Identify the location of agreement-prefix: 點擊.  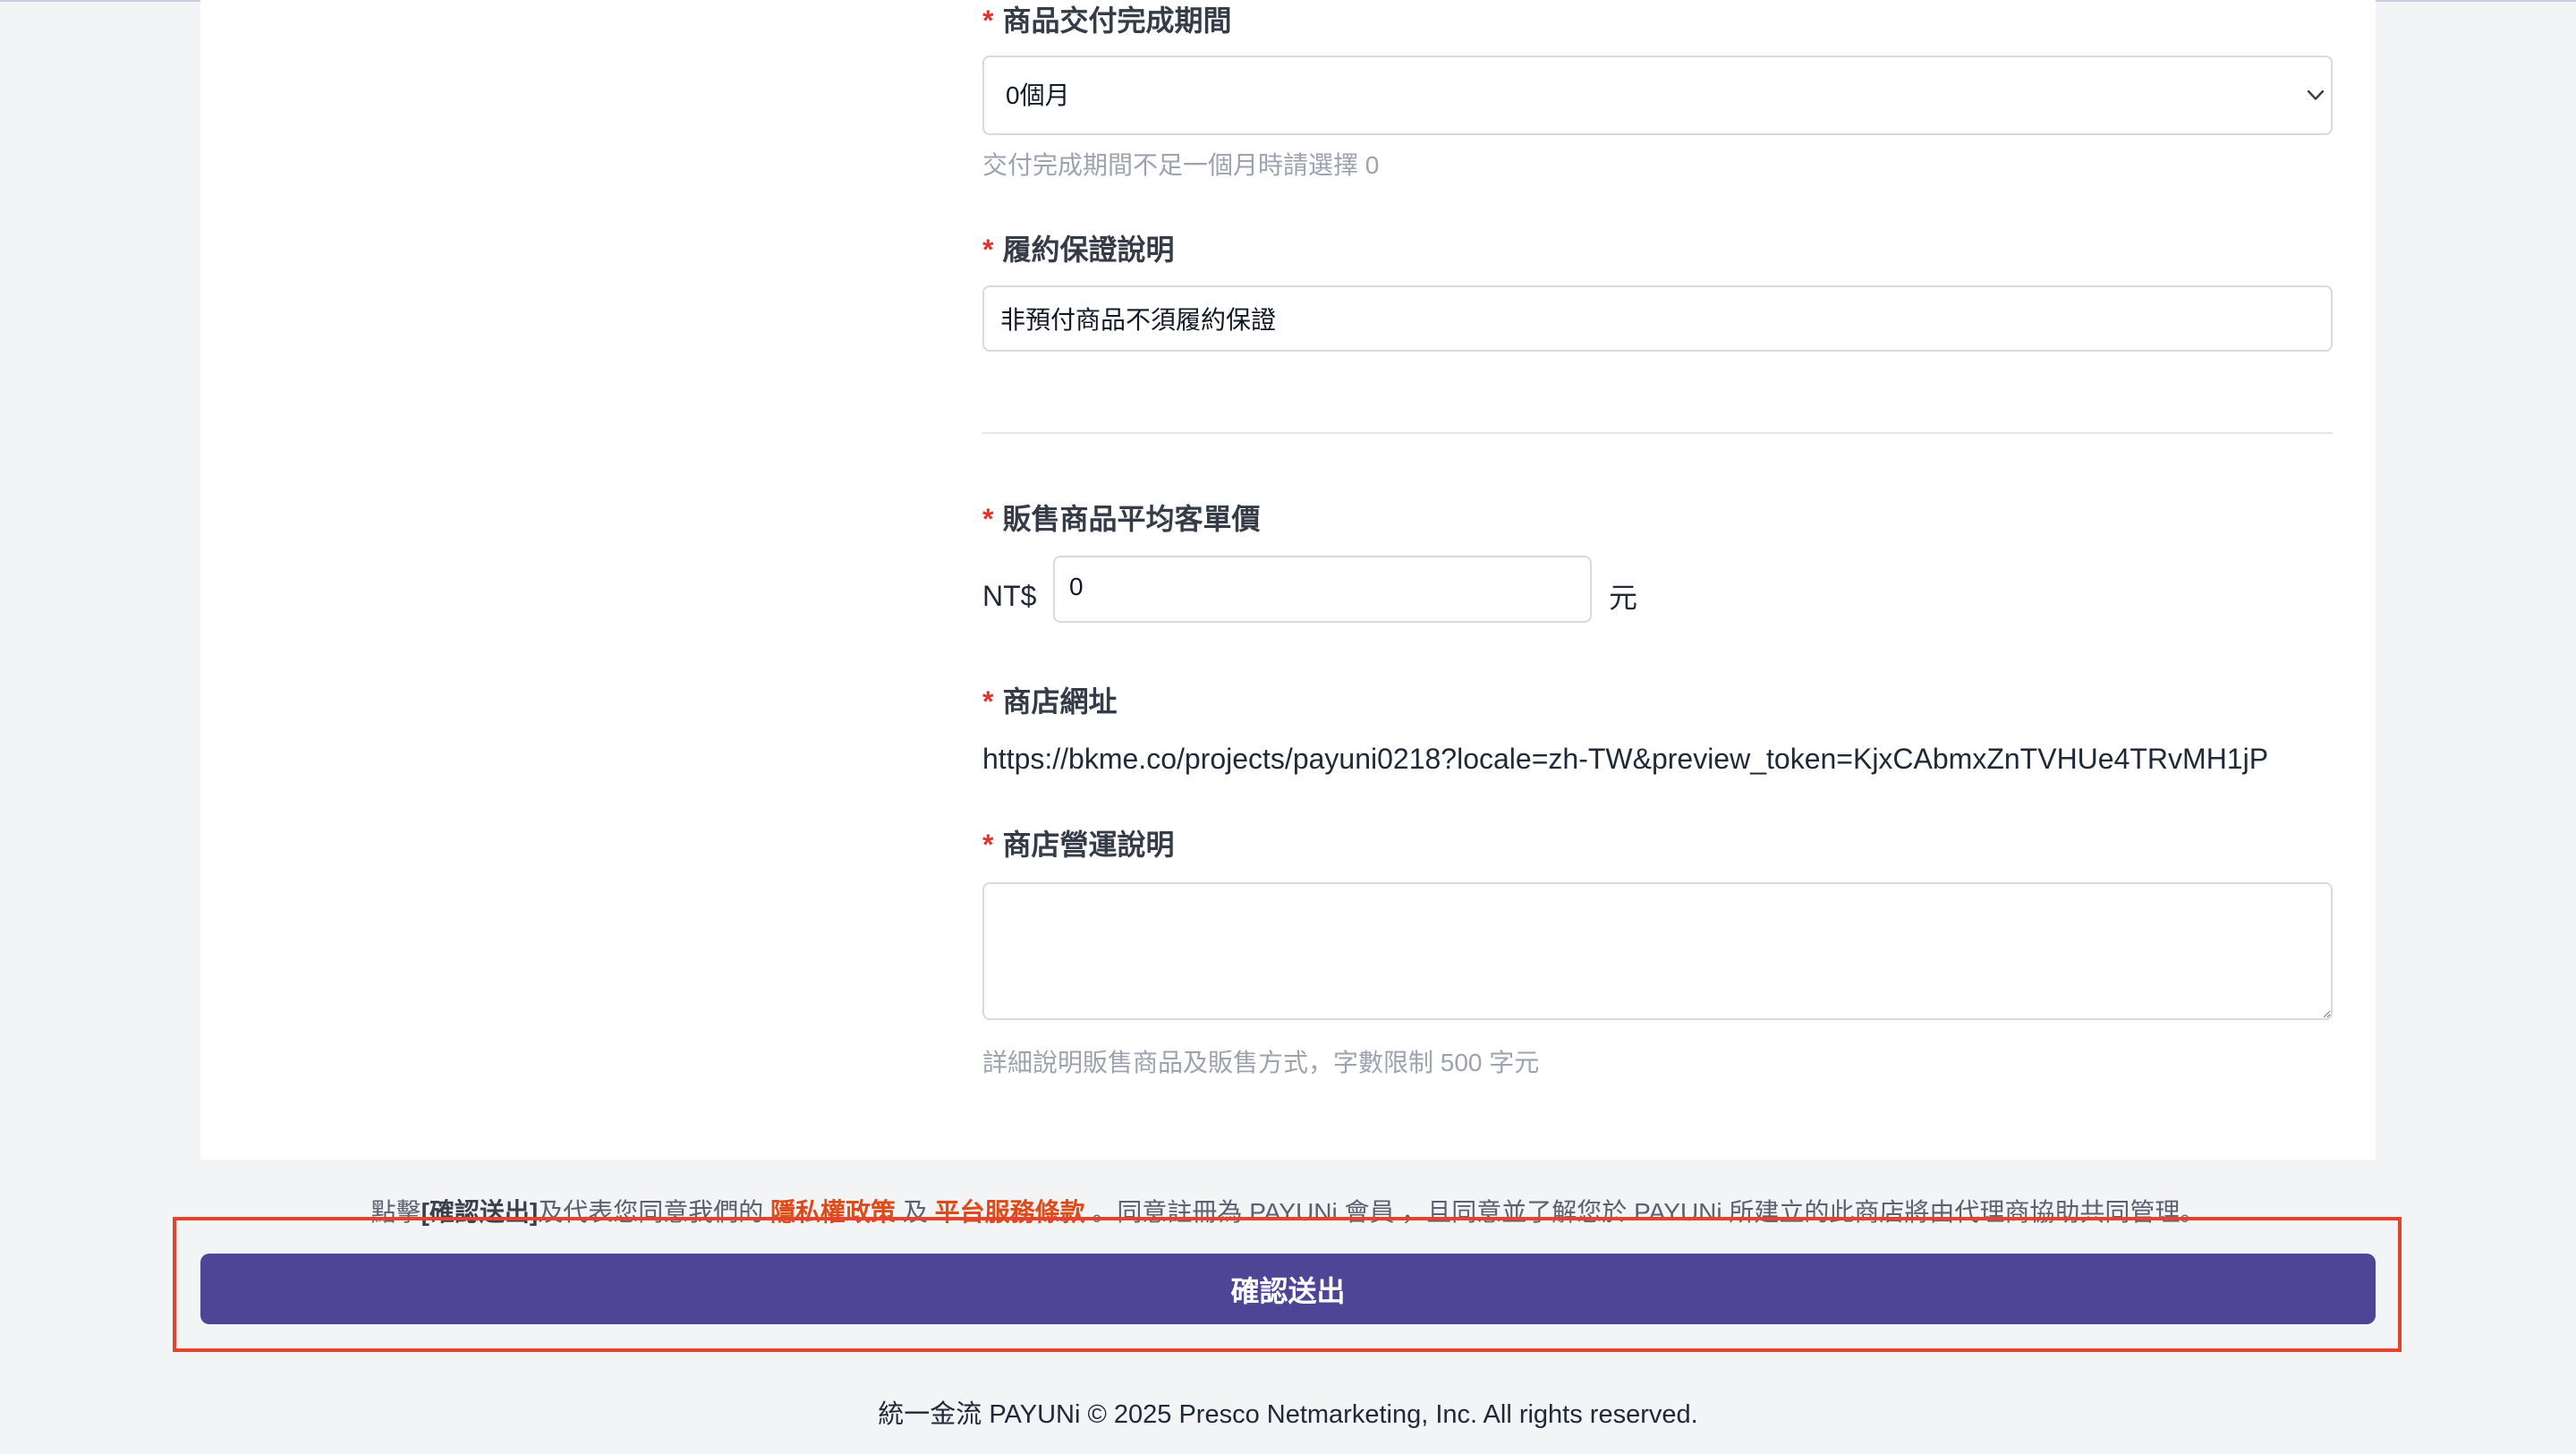
(395, 1212).